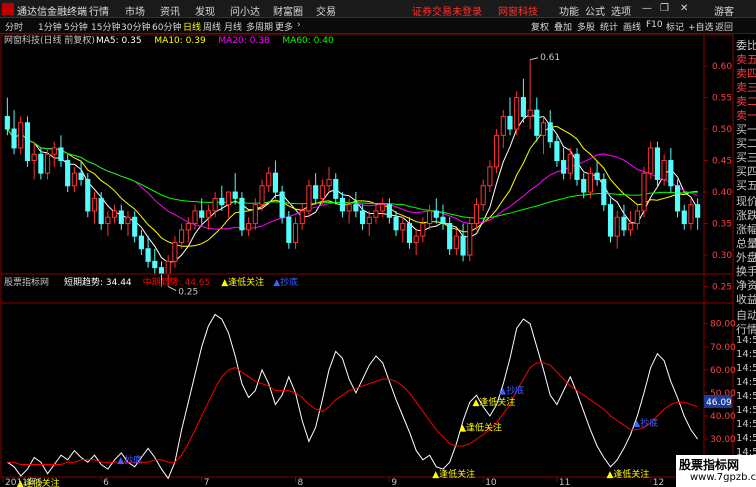 The width and height of the screenshot is (756, 487). What do you see at coordinates (285, 282) in the screenshot?
I see `indicator-legend-signal: ▲抄底` at bounding box center [285, 282].